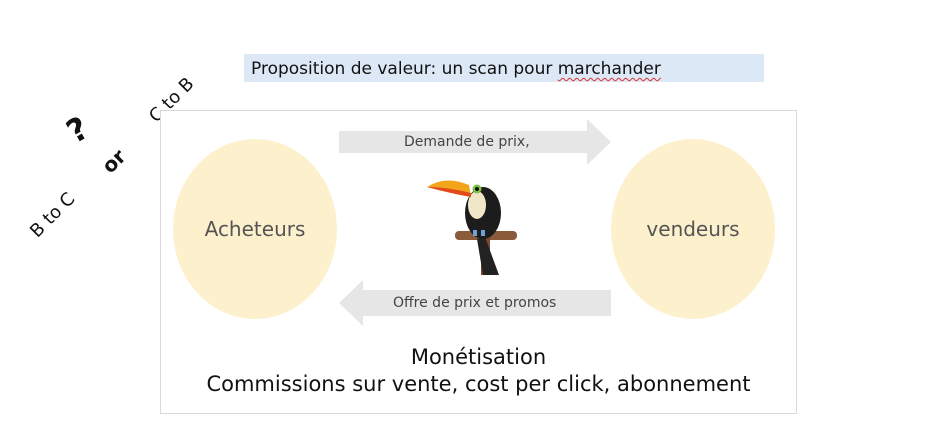 The height and width of the screenshot is (440, 931). Describe the element at coordinates (609, 69) in the screenshot. I see `spellcheck-flagged-word: marchander` at that location.